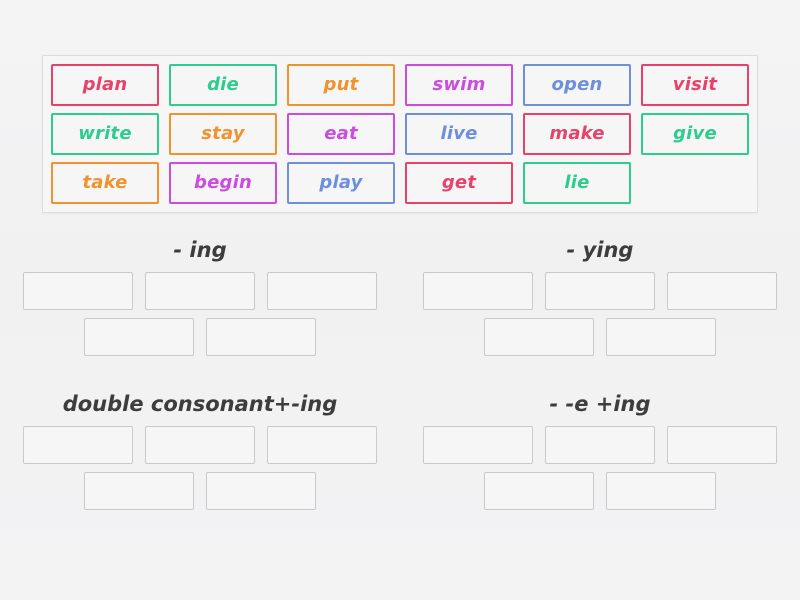 The image size is (800, 600). I want to click on word-tile-label: get, so click(459, 182).